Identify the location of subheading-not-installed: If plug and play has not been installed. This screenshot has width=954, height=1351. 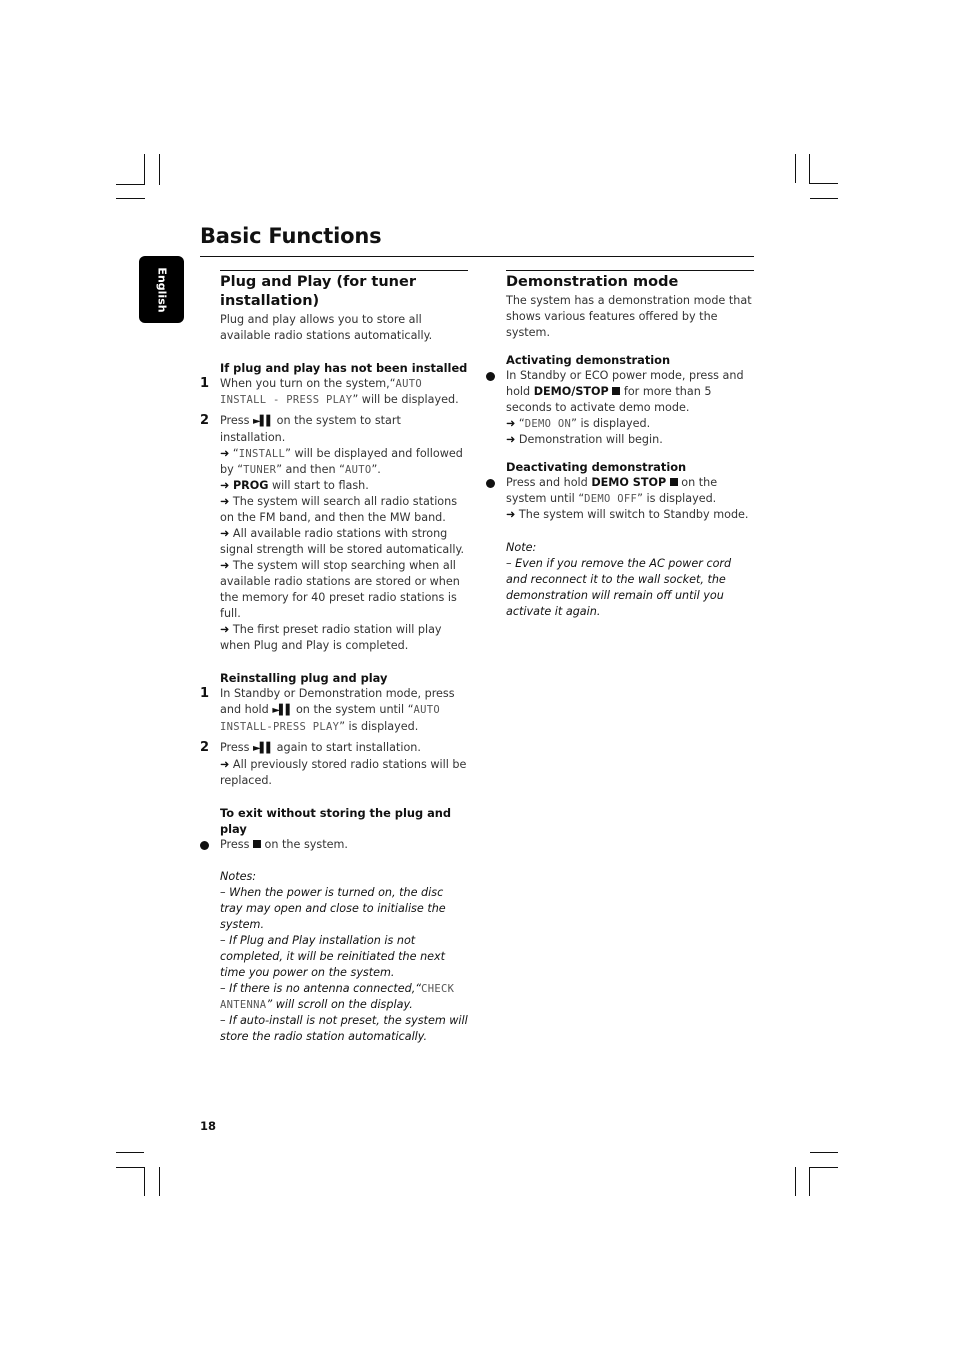
(344, 368).